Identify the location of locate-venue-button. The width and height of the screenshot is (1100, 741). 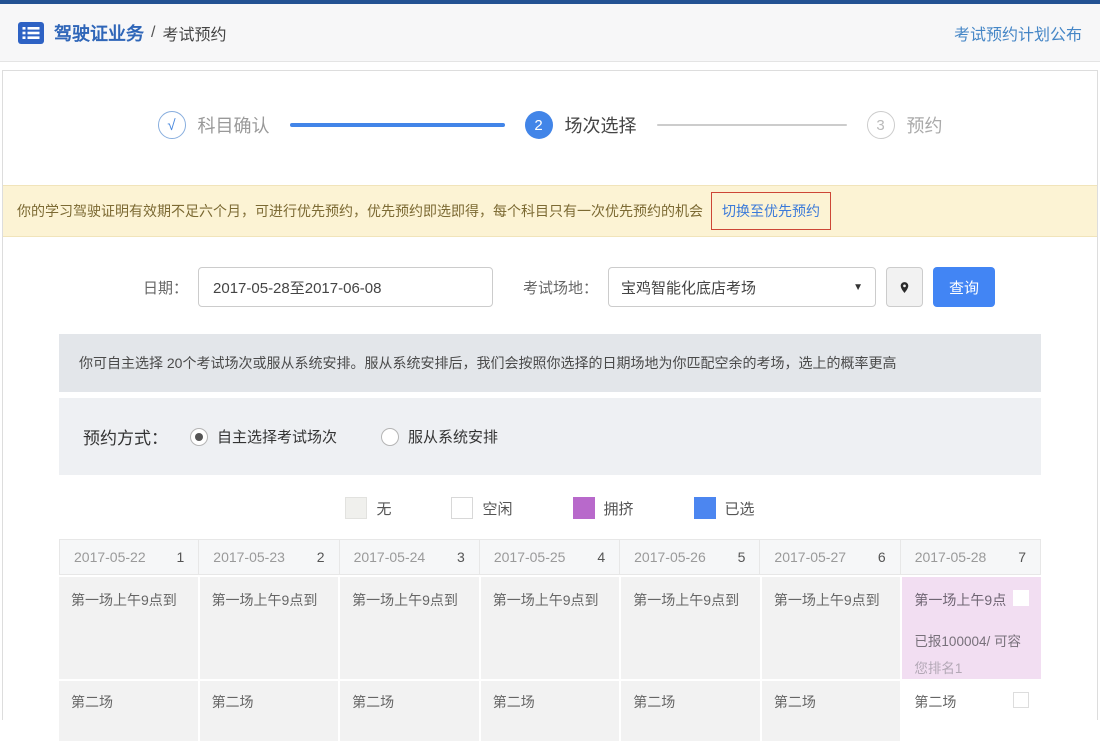
(905, 287).